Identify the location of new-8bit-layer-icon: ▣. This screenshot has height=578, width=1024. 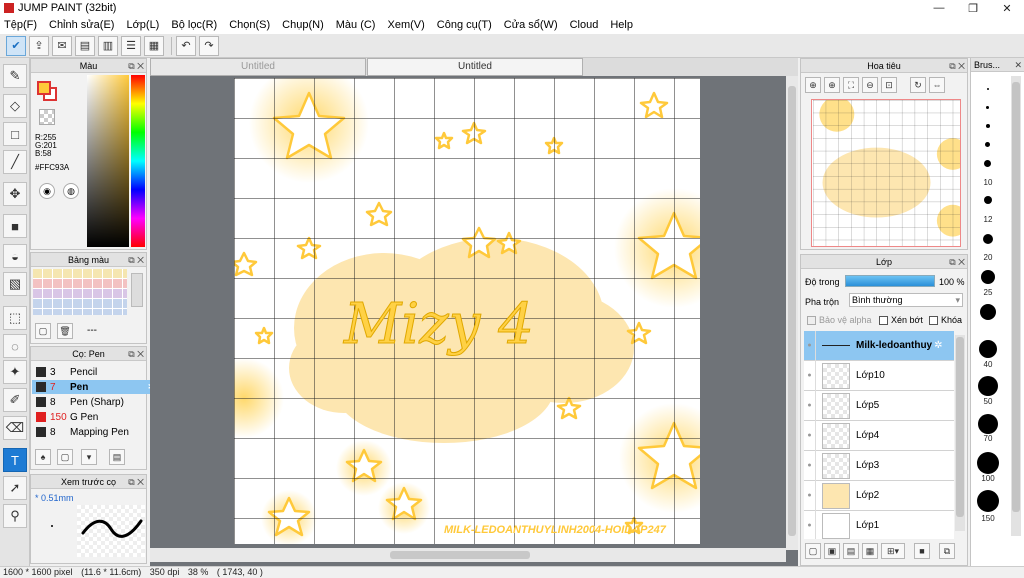
(832, 551).